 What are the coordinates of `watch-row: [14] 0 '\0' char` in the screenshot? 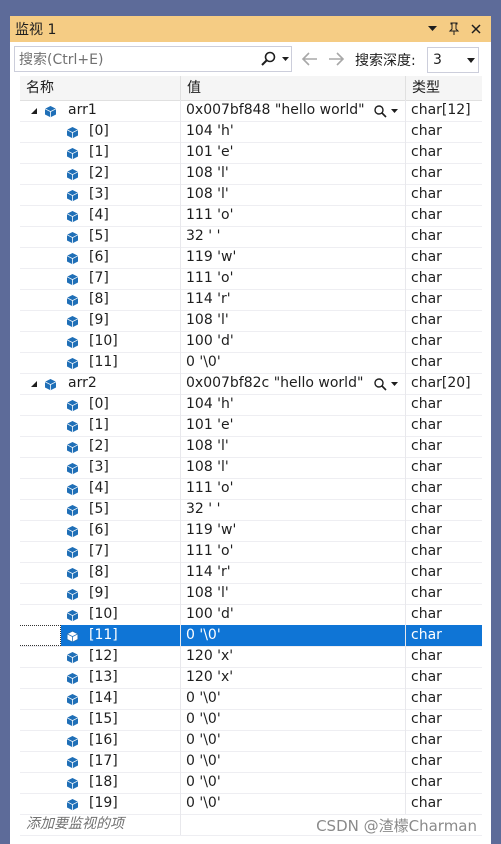 It's located at (251, 699).